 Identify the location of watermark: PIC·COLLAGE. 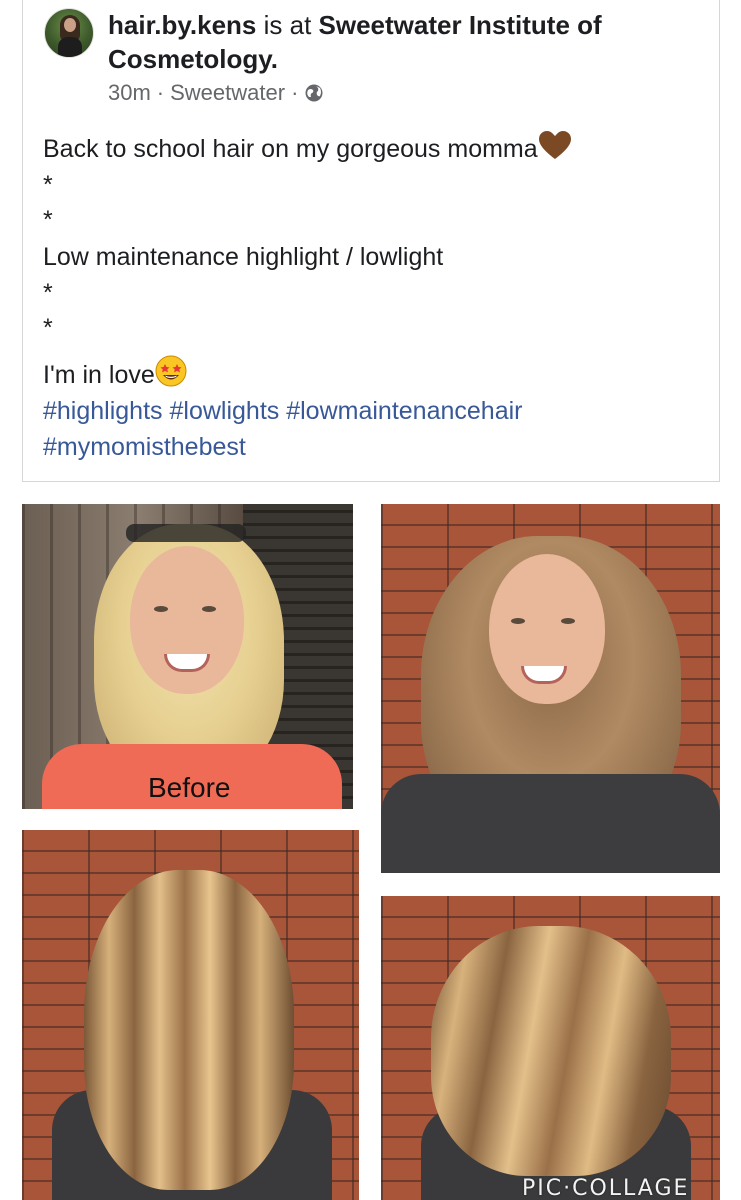
(606, 1188).